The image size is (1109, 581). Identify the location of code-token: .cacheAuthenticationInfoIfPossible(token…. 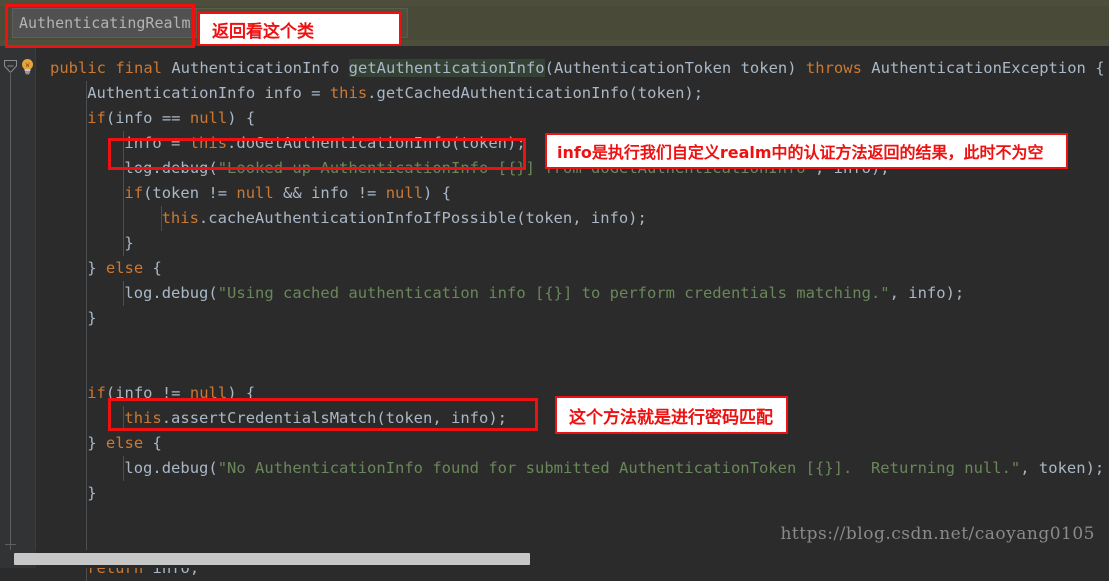
(422, 218).